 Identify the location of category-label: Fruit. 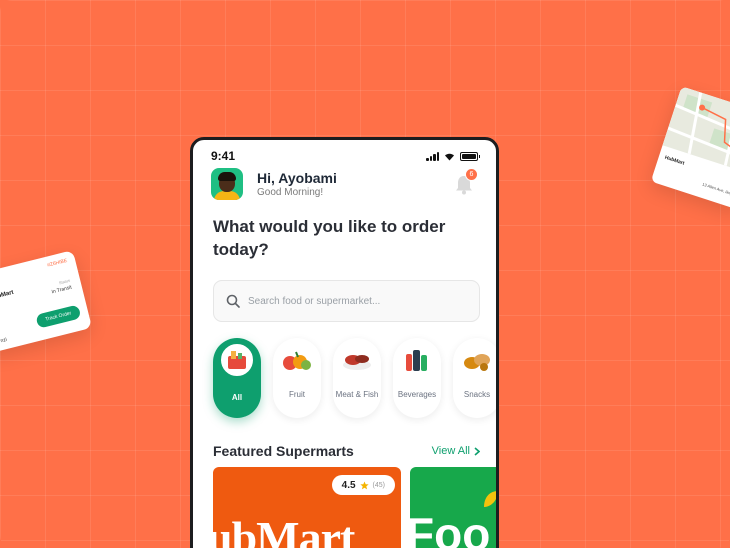
(297, 394).